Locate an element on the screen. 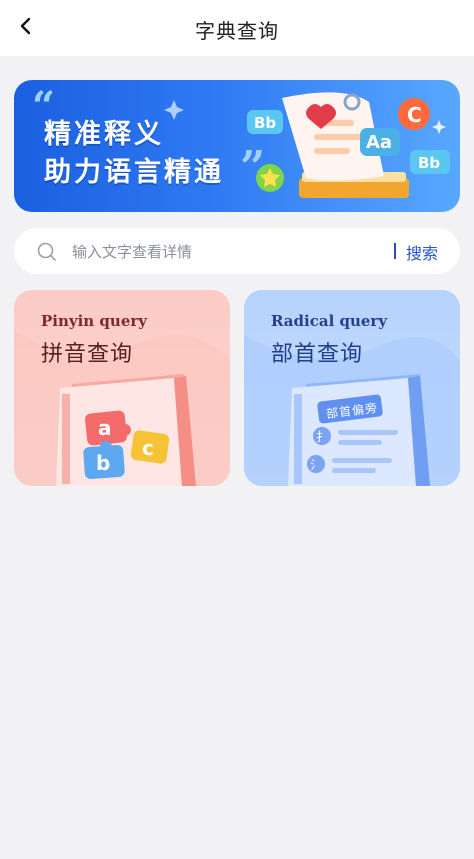  top-bar: 字典查询 is located at coordinates (237, 28).